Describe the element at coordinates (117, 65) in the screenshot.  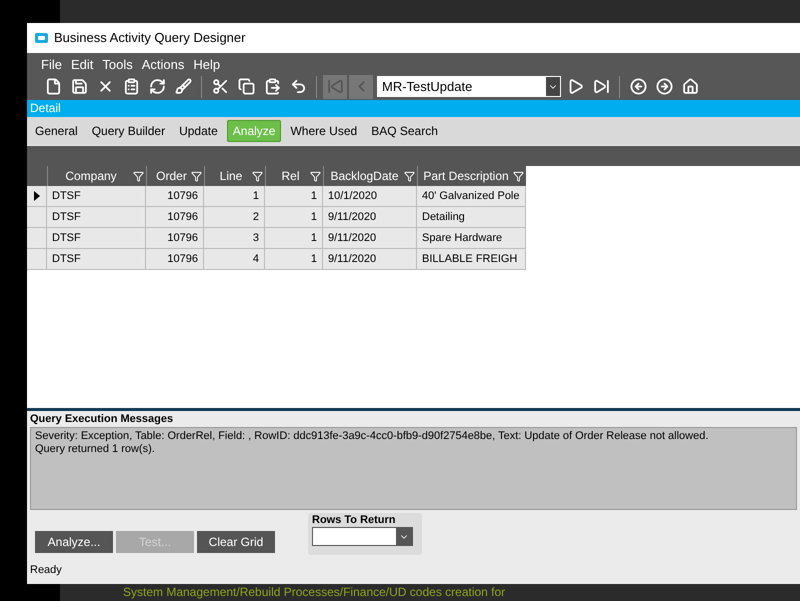
I see `menu-item: Tools` at that location.